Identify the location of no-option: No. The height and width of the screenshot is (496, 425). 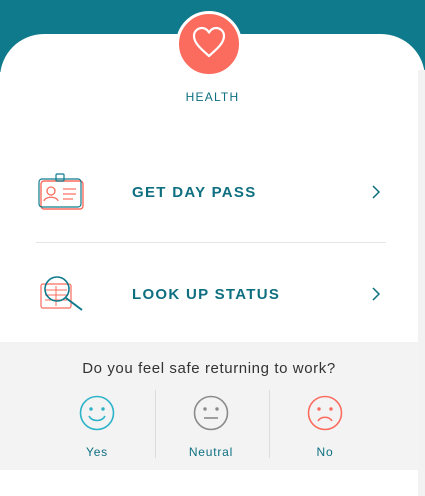
(325, 429).